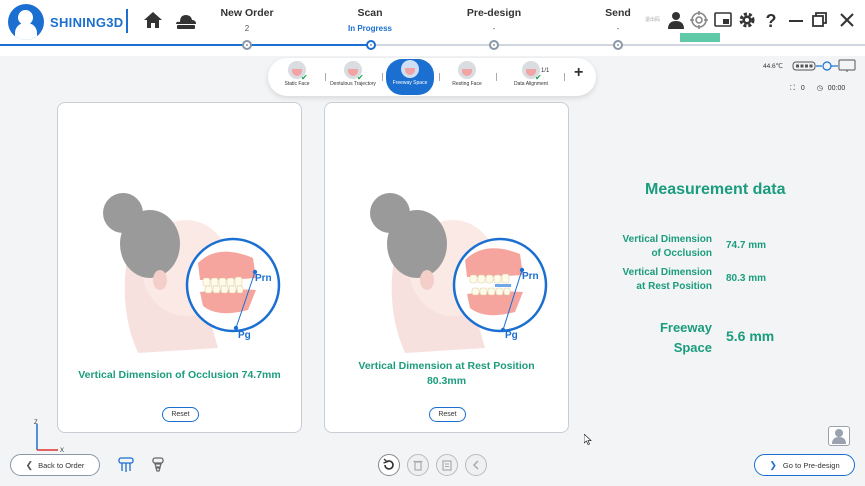 Image resolution: width=865 pixels, height=486 pixels. Describe the element at coordinates (55, 465) in the screenshot. I see `back-to-order-button: ❮ Back to Order` at that location.